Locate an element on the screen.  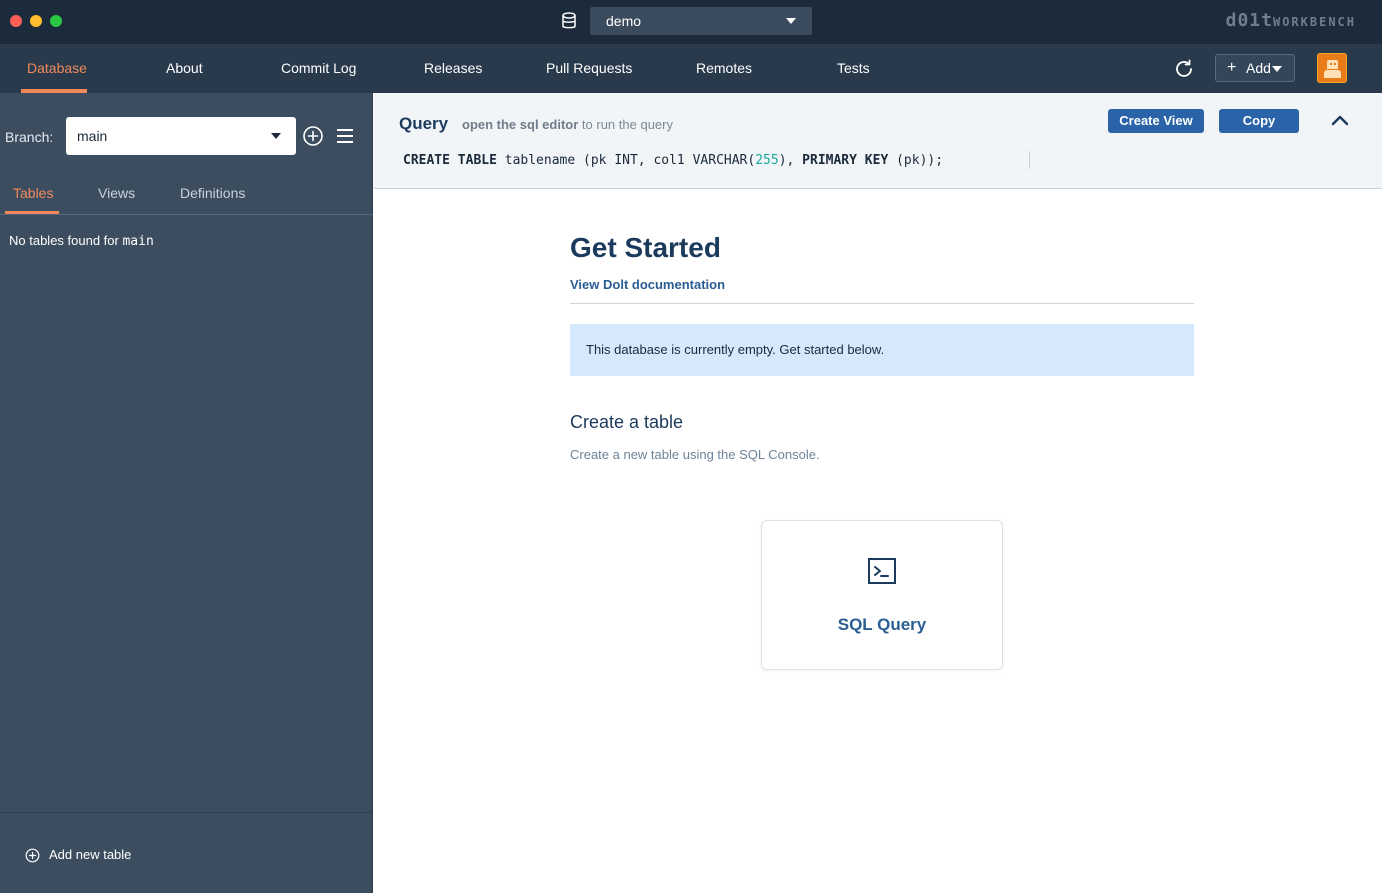
title-bar: demo d01tWORKBENCH is located at coordinates (691, 22).